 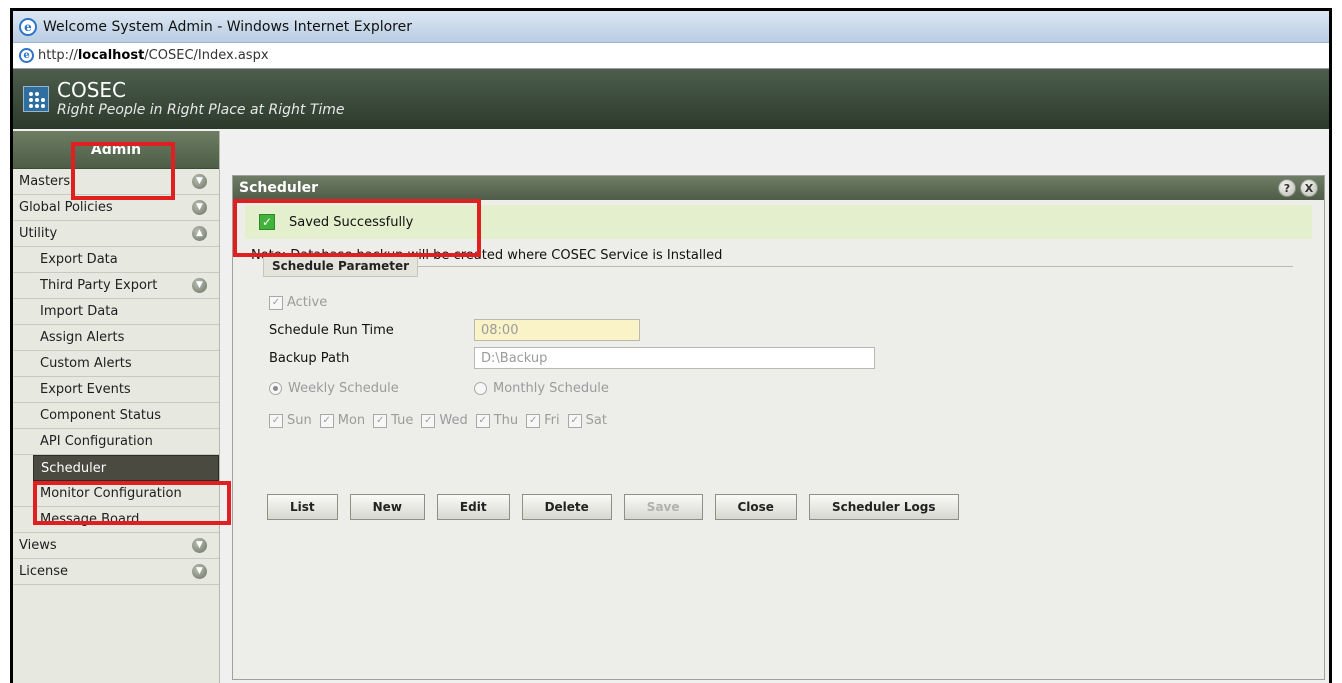 What do you see at coordinates (883, 507) in the screenshot?
I see `scheduler-logs-button: Scheduler Logs` at bounding box center [883, 507].